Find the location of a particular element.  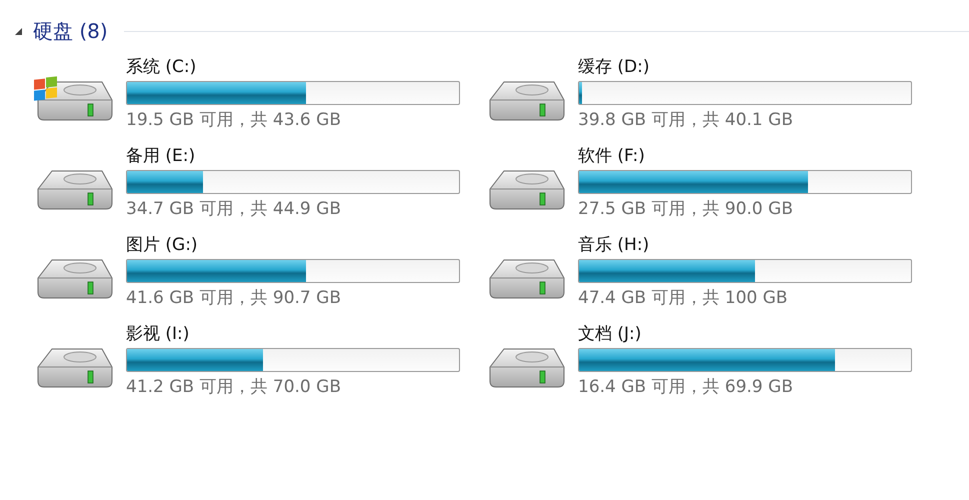

free-space-text: 39.8 GB 可用，共 40.1 GB is located at coordinates (686, 120).